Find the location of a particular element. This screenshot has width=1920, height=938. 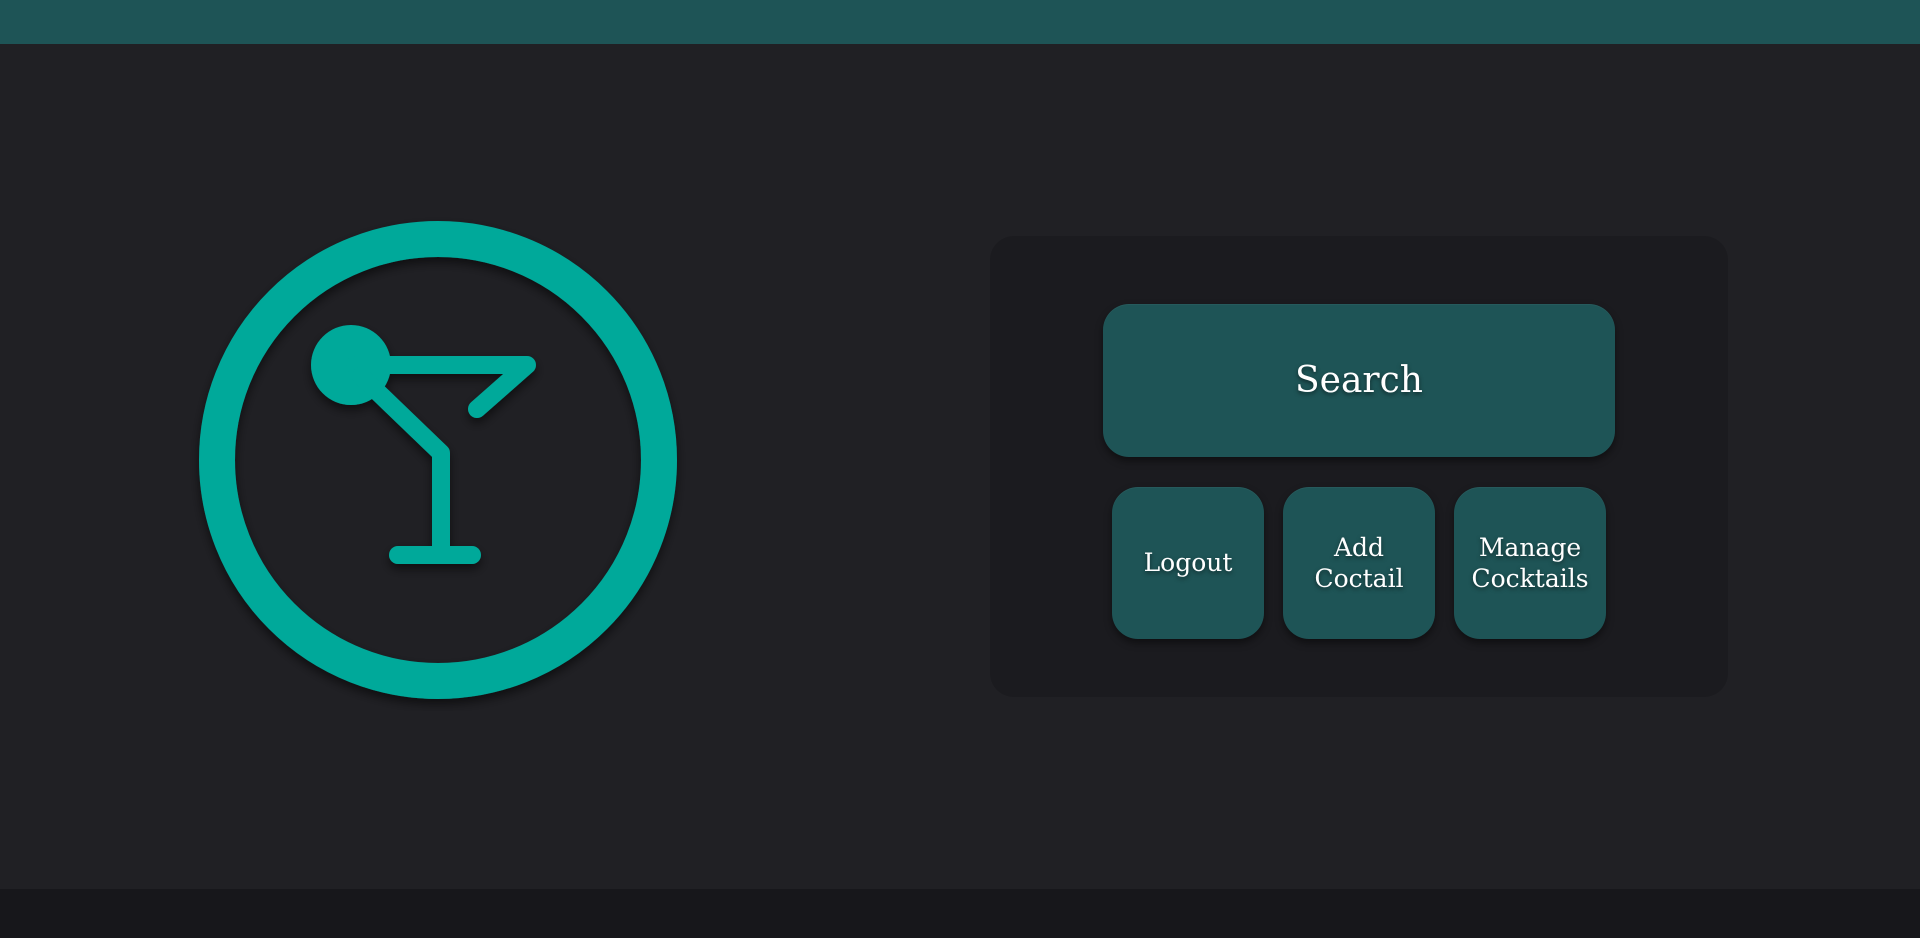

cocktail-logo is located at coordinates (439, 461).